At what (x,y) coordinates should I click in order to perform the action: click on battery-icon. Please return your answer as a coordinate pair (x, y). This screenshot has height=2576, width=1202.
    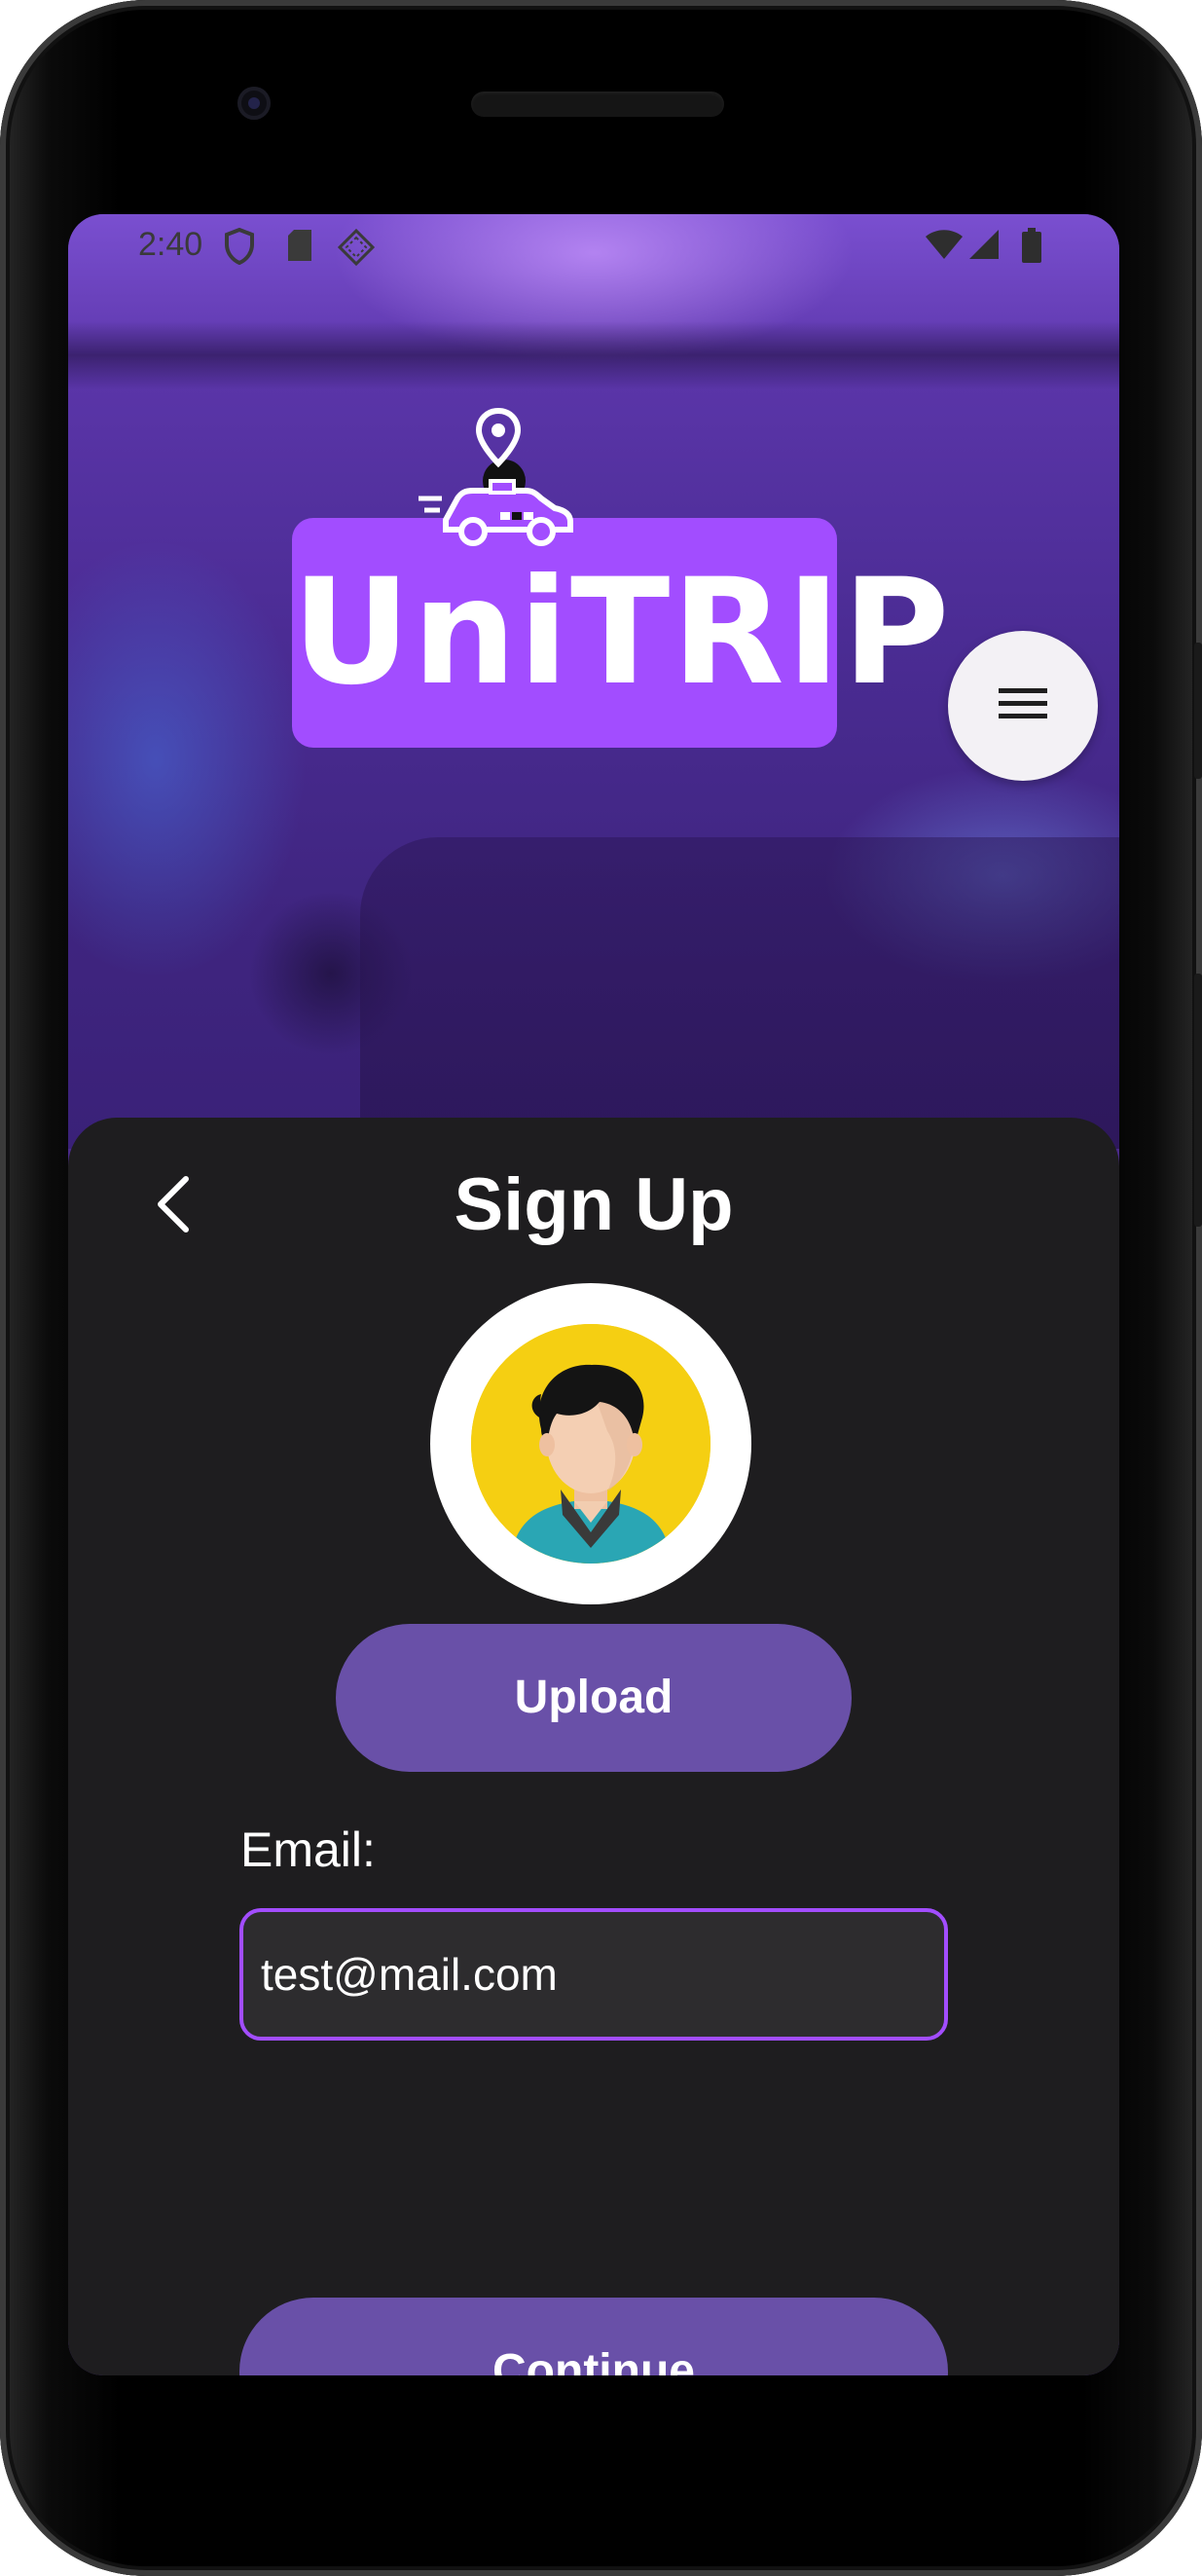
    Looking at the image, I should click on (1031, 250).